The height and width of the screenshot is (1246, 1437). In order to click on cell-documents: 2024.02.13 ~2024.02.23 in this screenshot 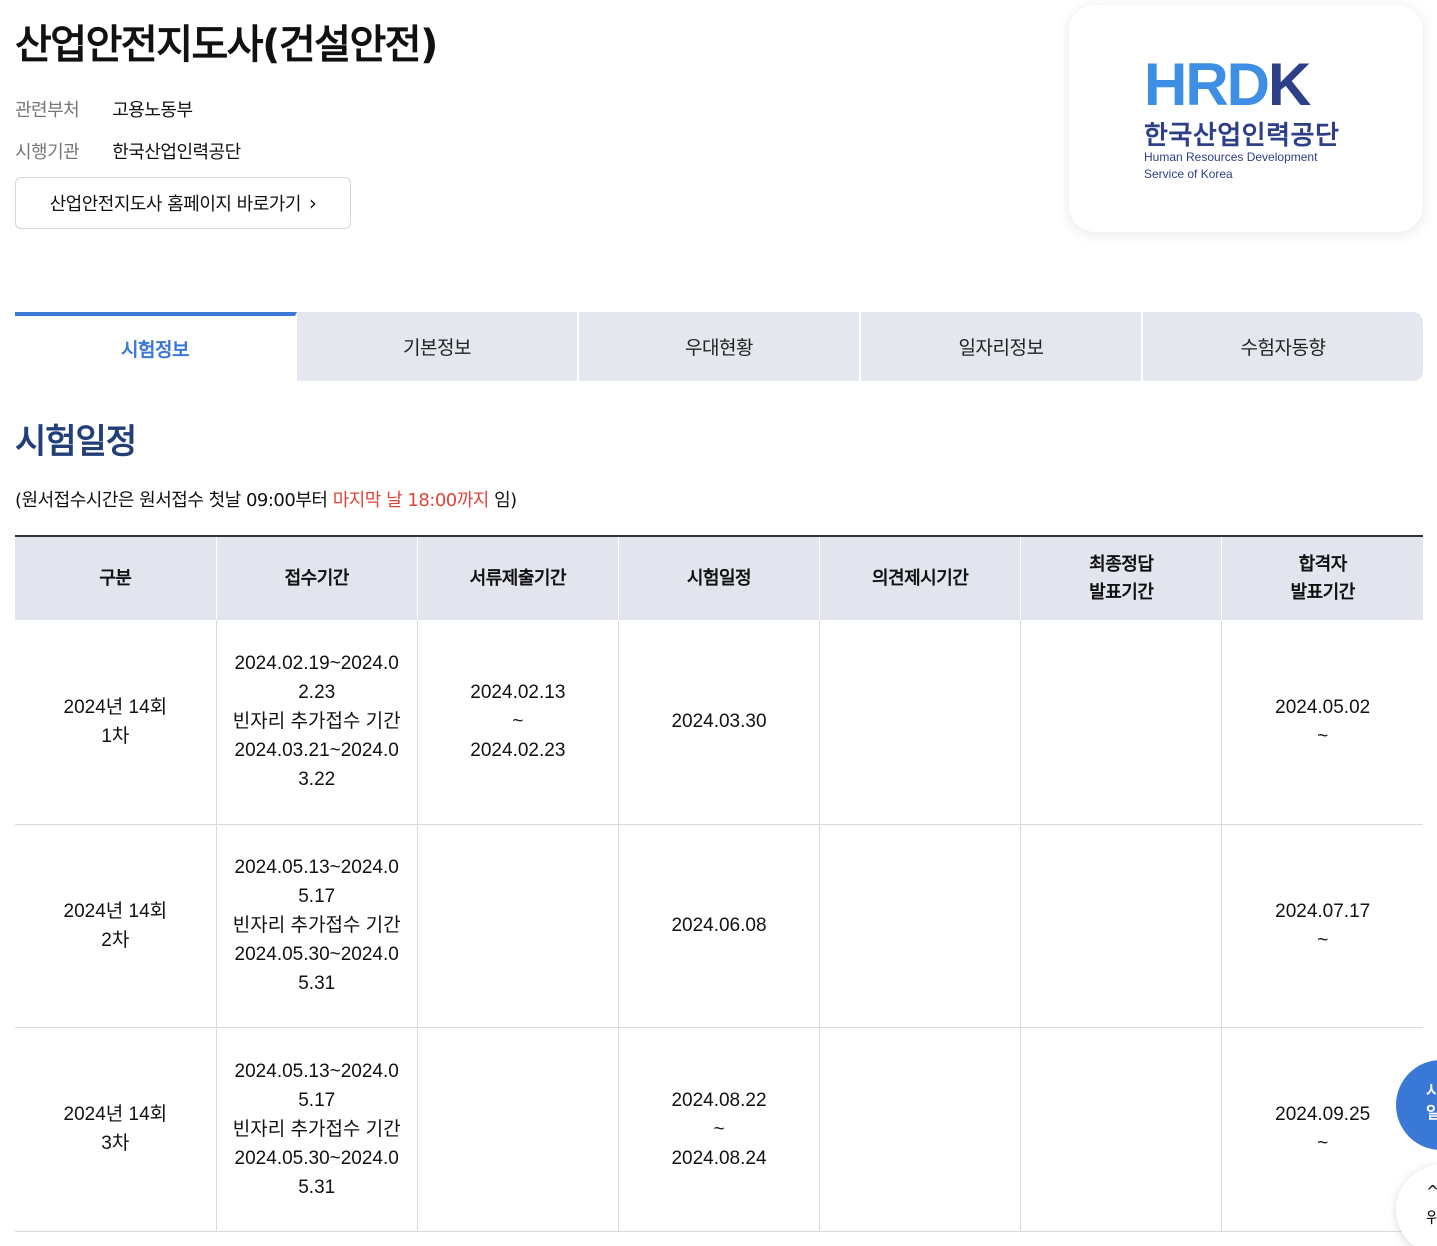, I will do `click(518, 722)`.